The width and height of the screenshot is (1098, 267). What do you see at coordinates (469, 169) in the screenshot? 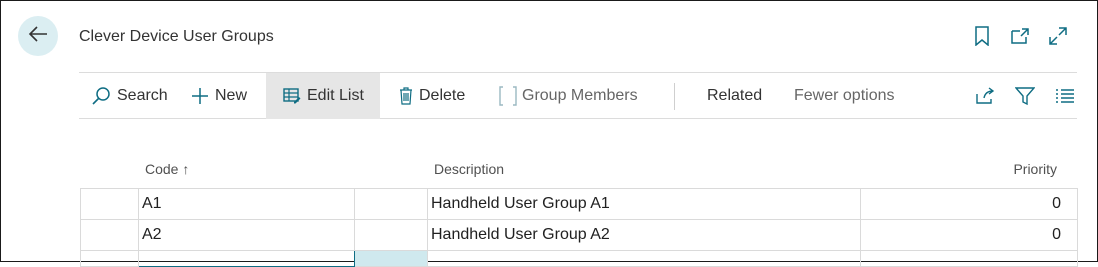
I see `column-header-description: Description` at bounding box center [469, 169].